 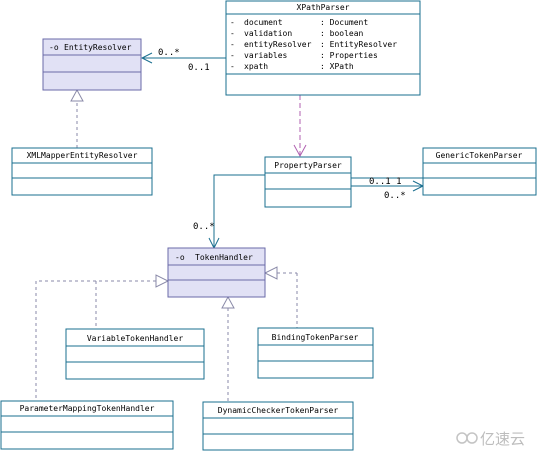 What do you see at coordinates (87, 408) in the screenshot?
I see `class-name: ParameterMappingTokenHandler` at bounding box center [87, 408].